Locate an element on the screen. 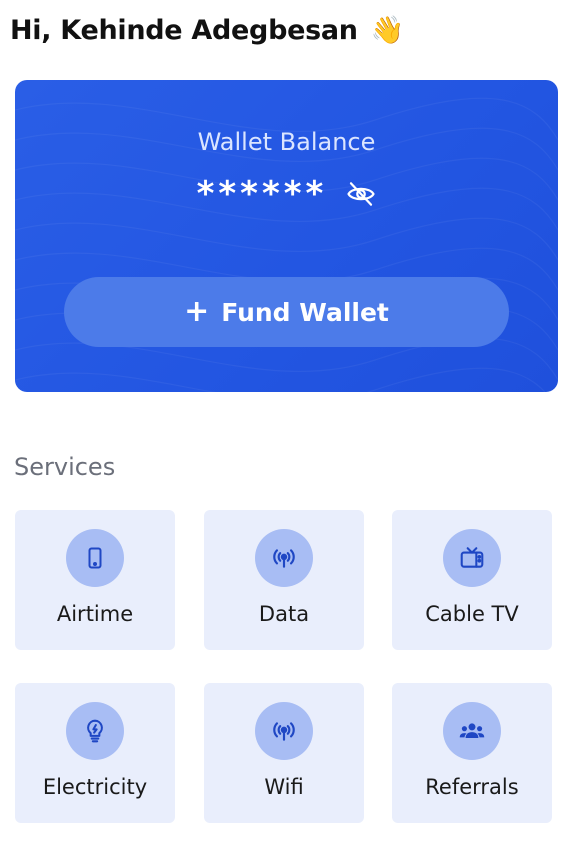 The image size is (568, 862). fund-wallet-button: + Fund Wallet is located at coordinates (286, 312).